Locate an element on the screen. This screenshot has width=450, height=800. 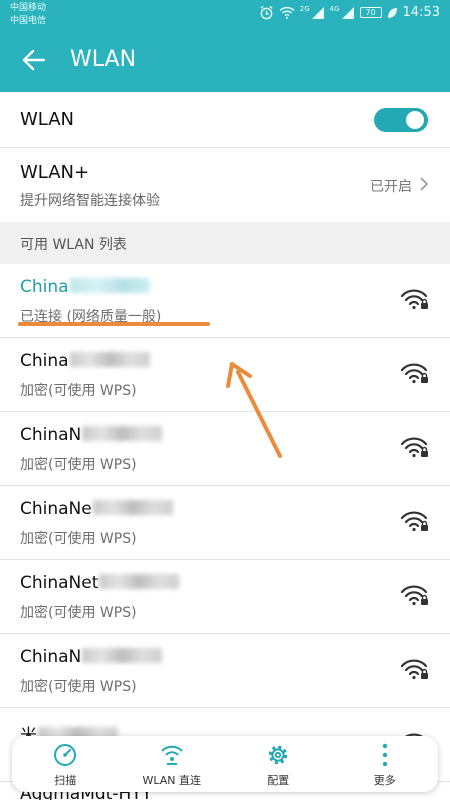
wlan-switch is located at coordinates (401, 120).